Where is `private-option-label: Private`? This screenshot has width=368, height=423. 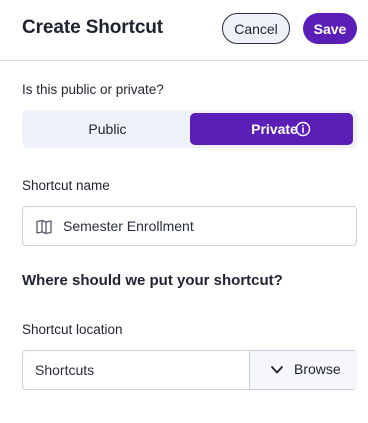
private-option-label: Private is located at coordinates (274, 129).